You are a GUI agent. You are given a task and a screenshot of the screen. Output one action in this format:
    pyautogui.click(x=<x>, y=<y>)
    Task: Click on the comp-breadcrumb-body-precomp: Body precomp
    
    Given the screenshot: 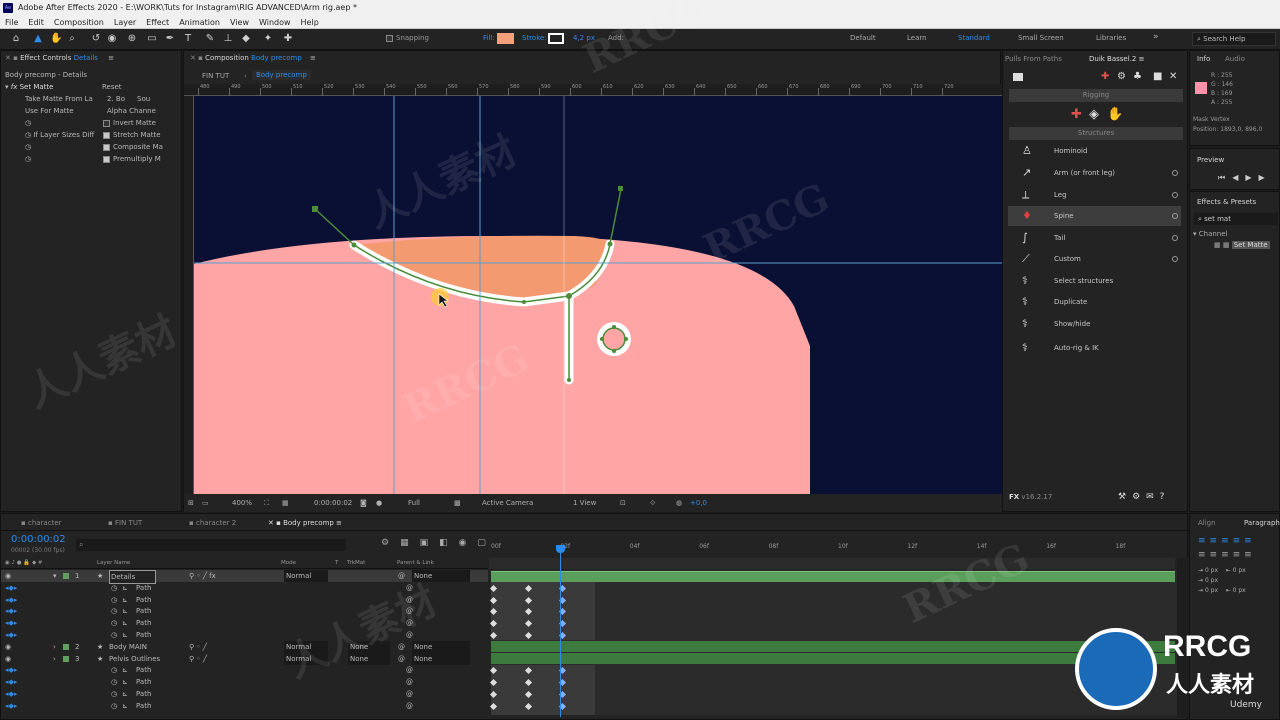 What is the action you would take?
    pyautogui.click(x=281, y=75)
    